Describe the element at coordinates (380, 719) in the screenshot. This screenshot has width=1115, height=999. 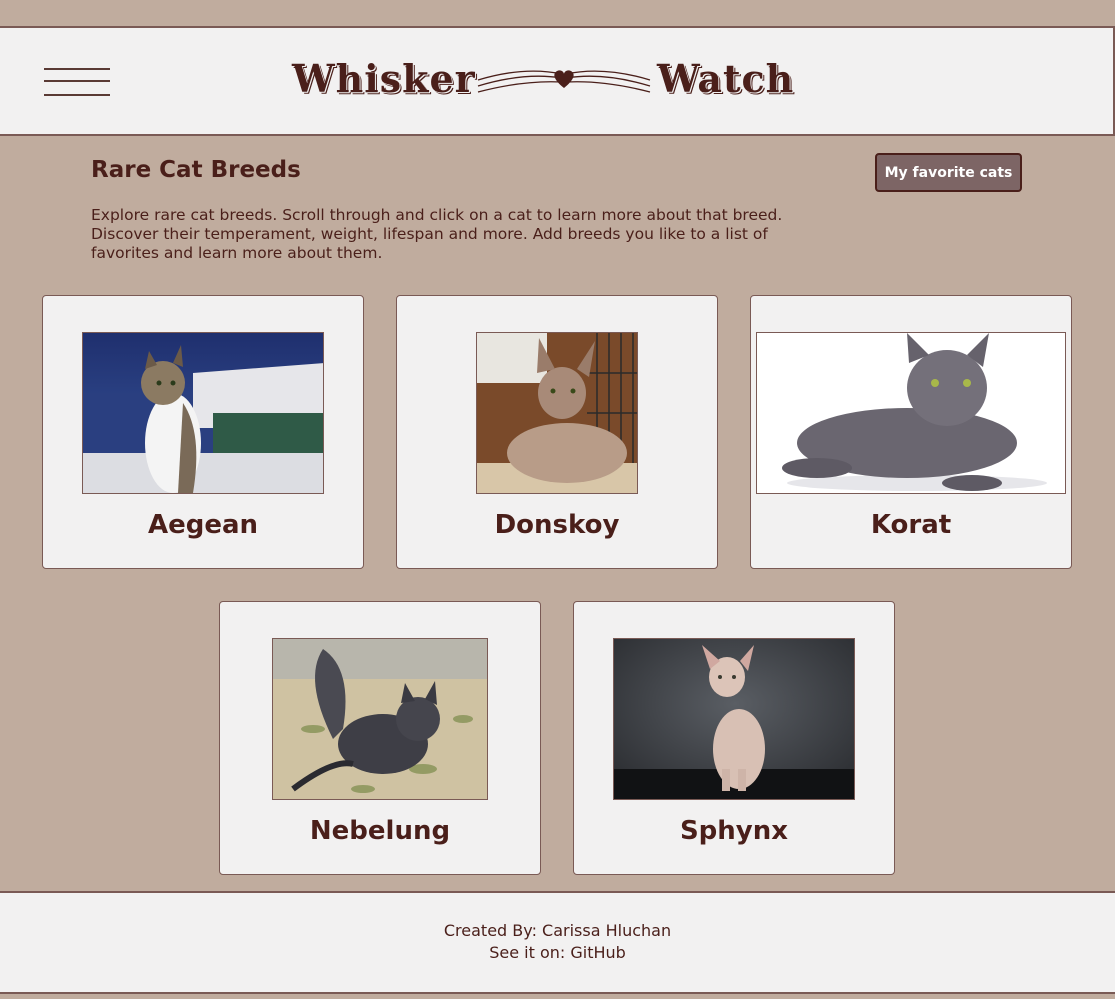
I see `nebelung-cat-photo` at that location.